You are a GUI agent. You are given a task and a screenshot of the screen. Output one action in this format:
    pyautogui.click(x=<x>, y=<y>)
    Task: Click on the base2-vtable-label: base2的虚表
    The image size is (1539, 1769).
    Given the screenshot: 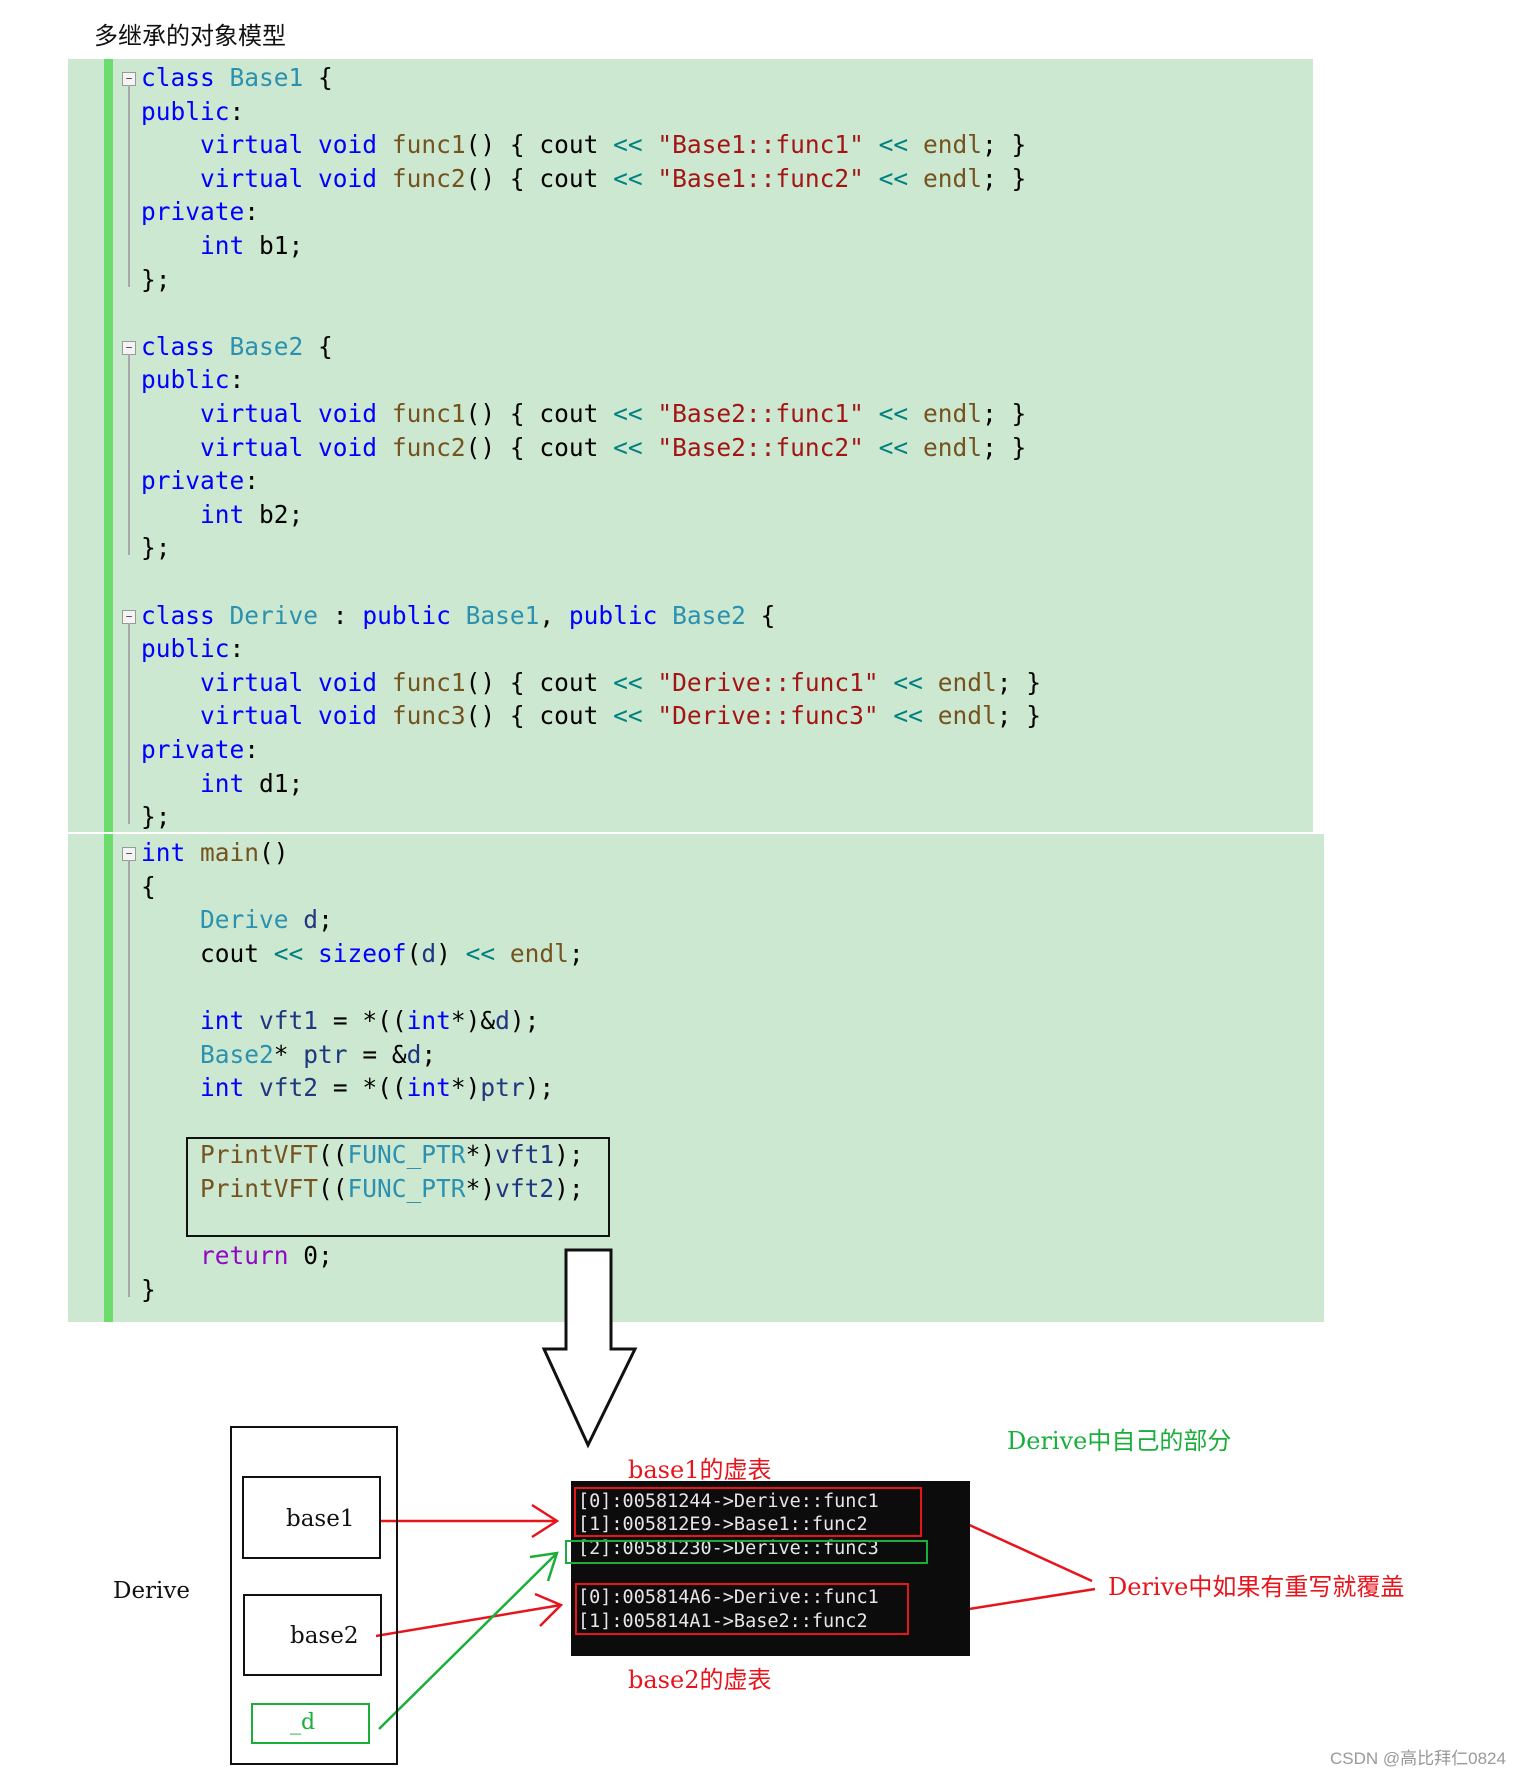 What is the action you would take?
    pyautogui.click(x=700, y=1680)
    